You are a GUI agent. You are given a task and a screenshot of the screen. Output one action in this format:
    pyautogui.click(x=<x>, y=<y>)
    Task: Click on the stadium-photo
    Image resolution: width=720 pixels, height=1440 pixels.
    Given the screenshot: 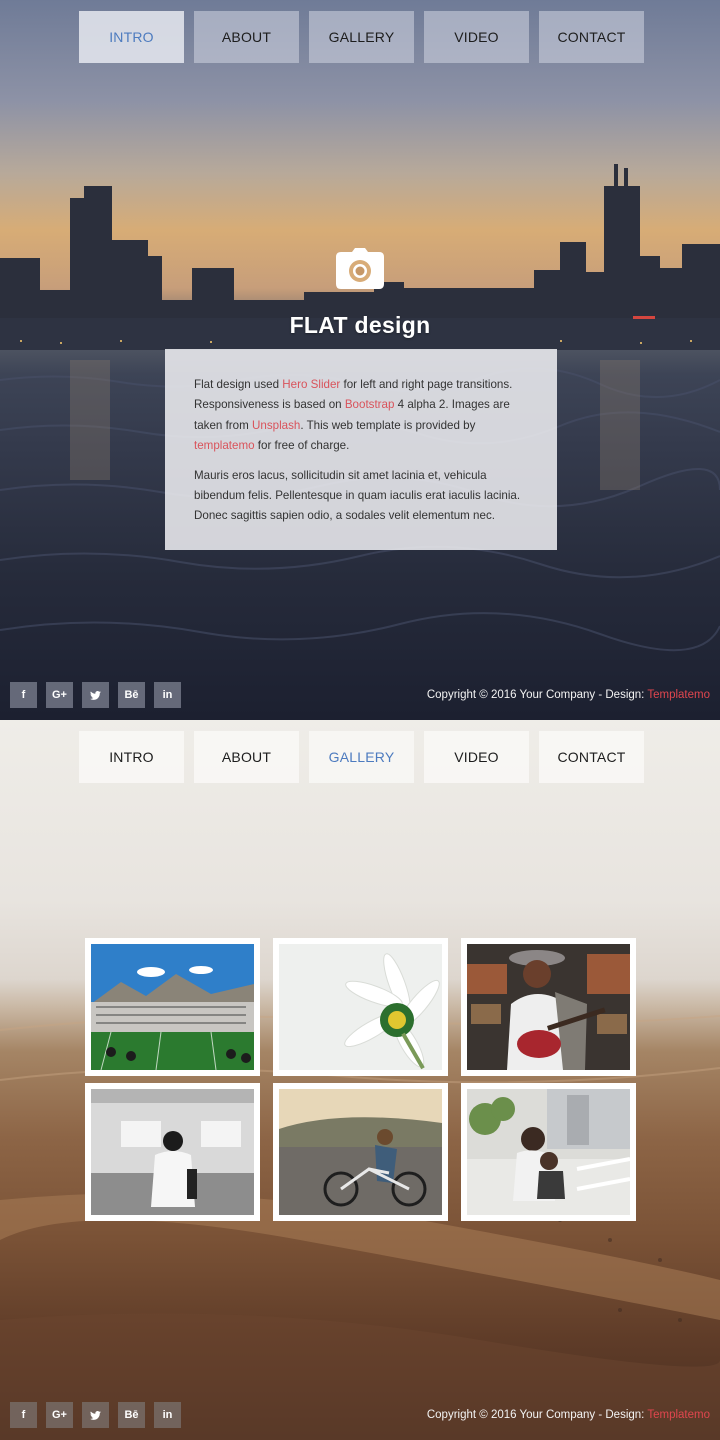 What is the action you would take?
    pyautogui.click(x=172, y=1007)
    